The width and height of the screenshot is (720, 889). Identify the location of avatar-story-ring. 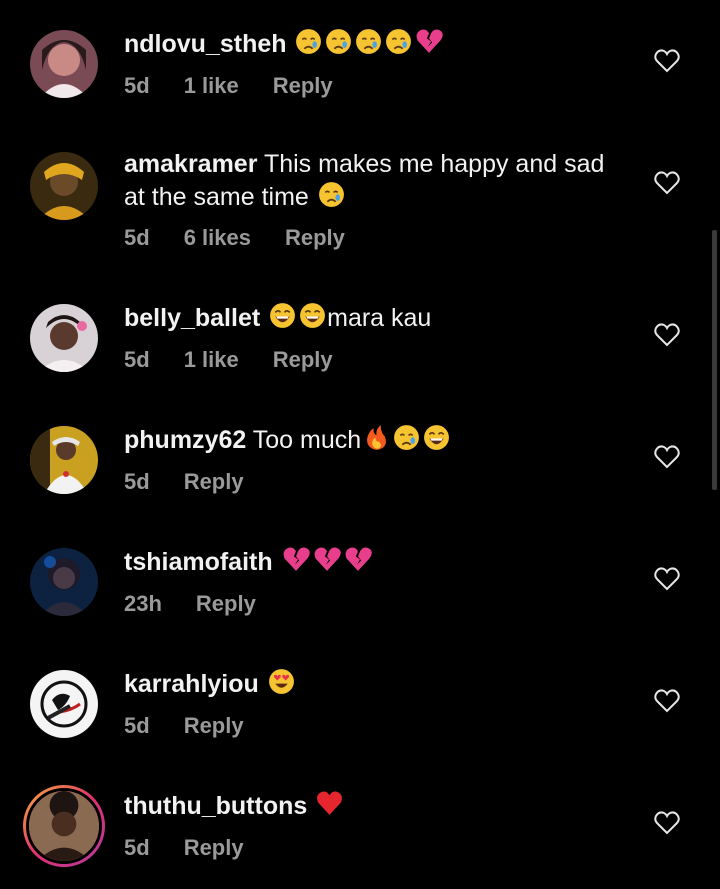
(64, 826).